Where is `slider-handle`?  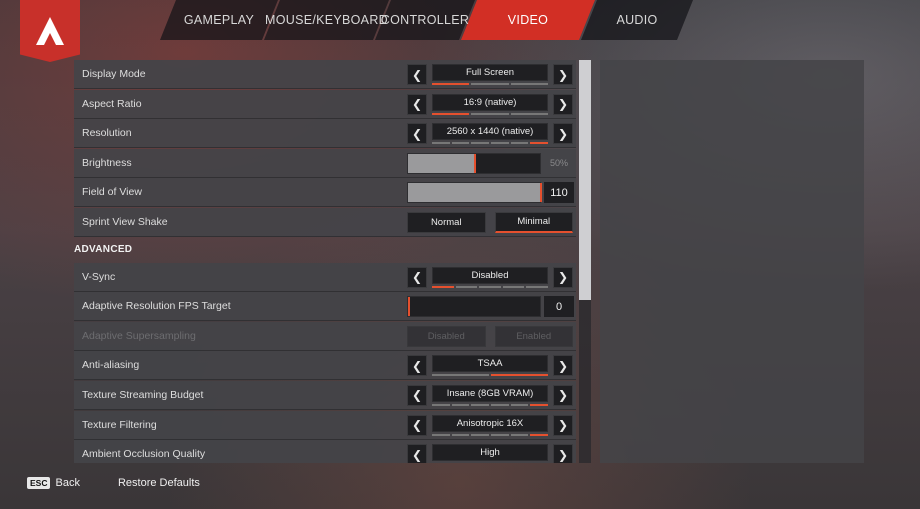
slider-handle is located at coordinates (409, 307).